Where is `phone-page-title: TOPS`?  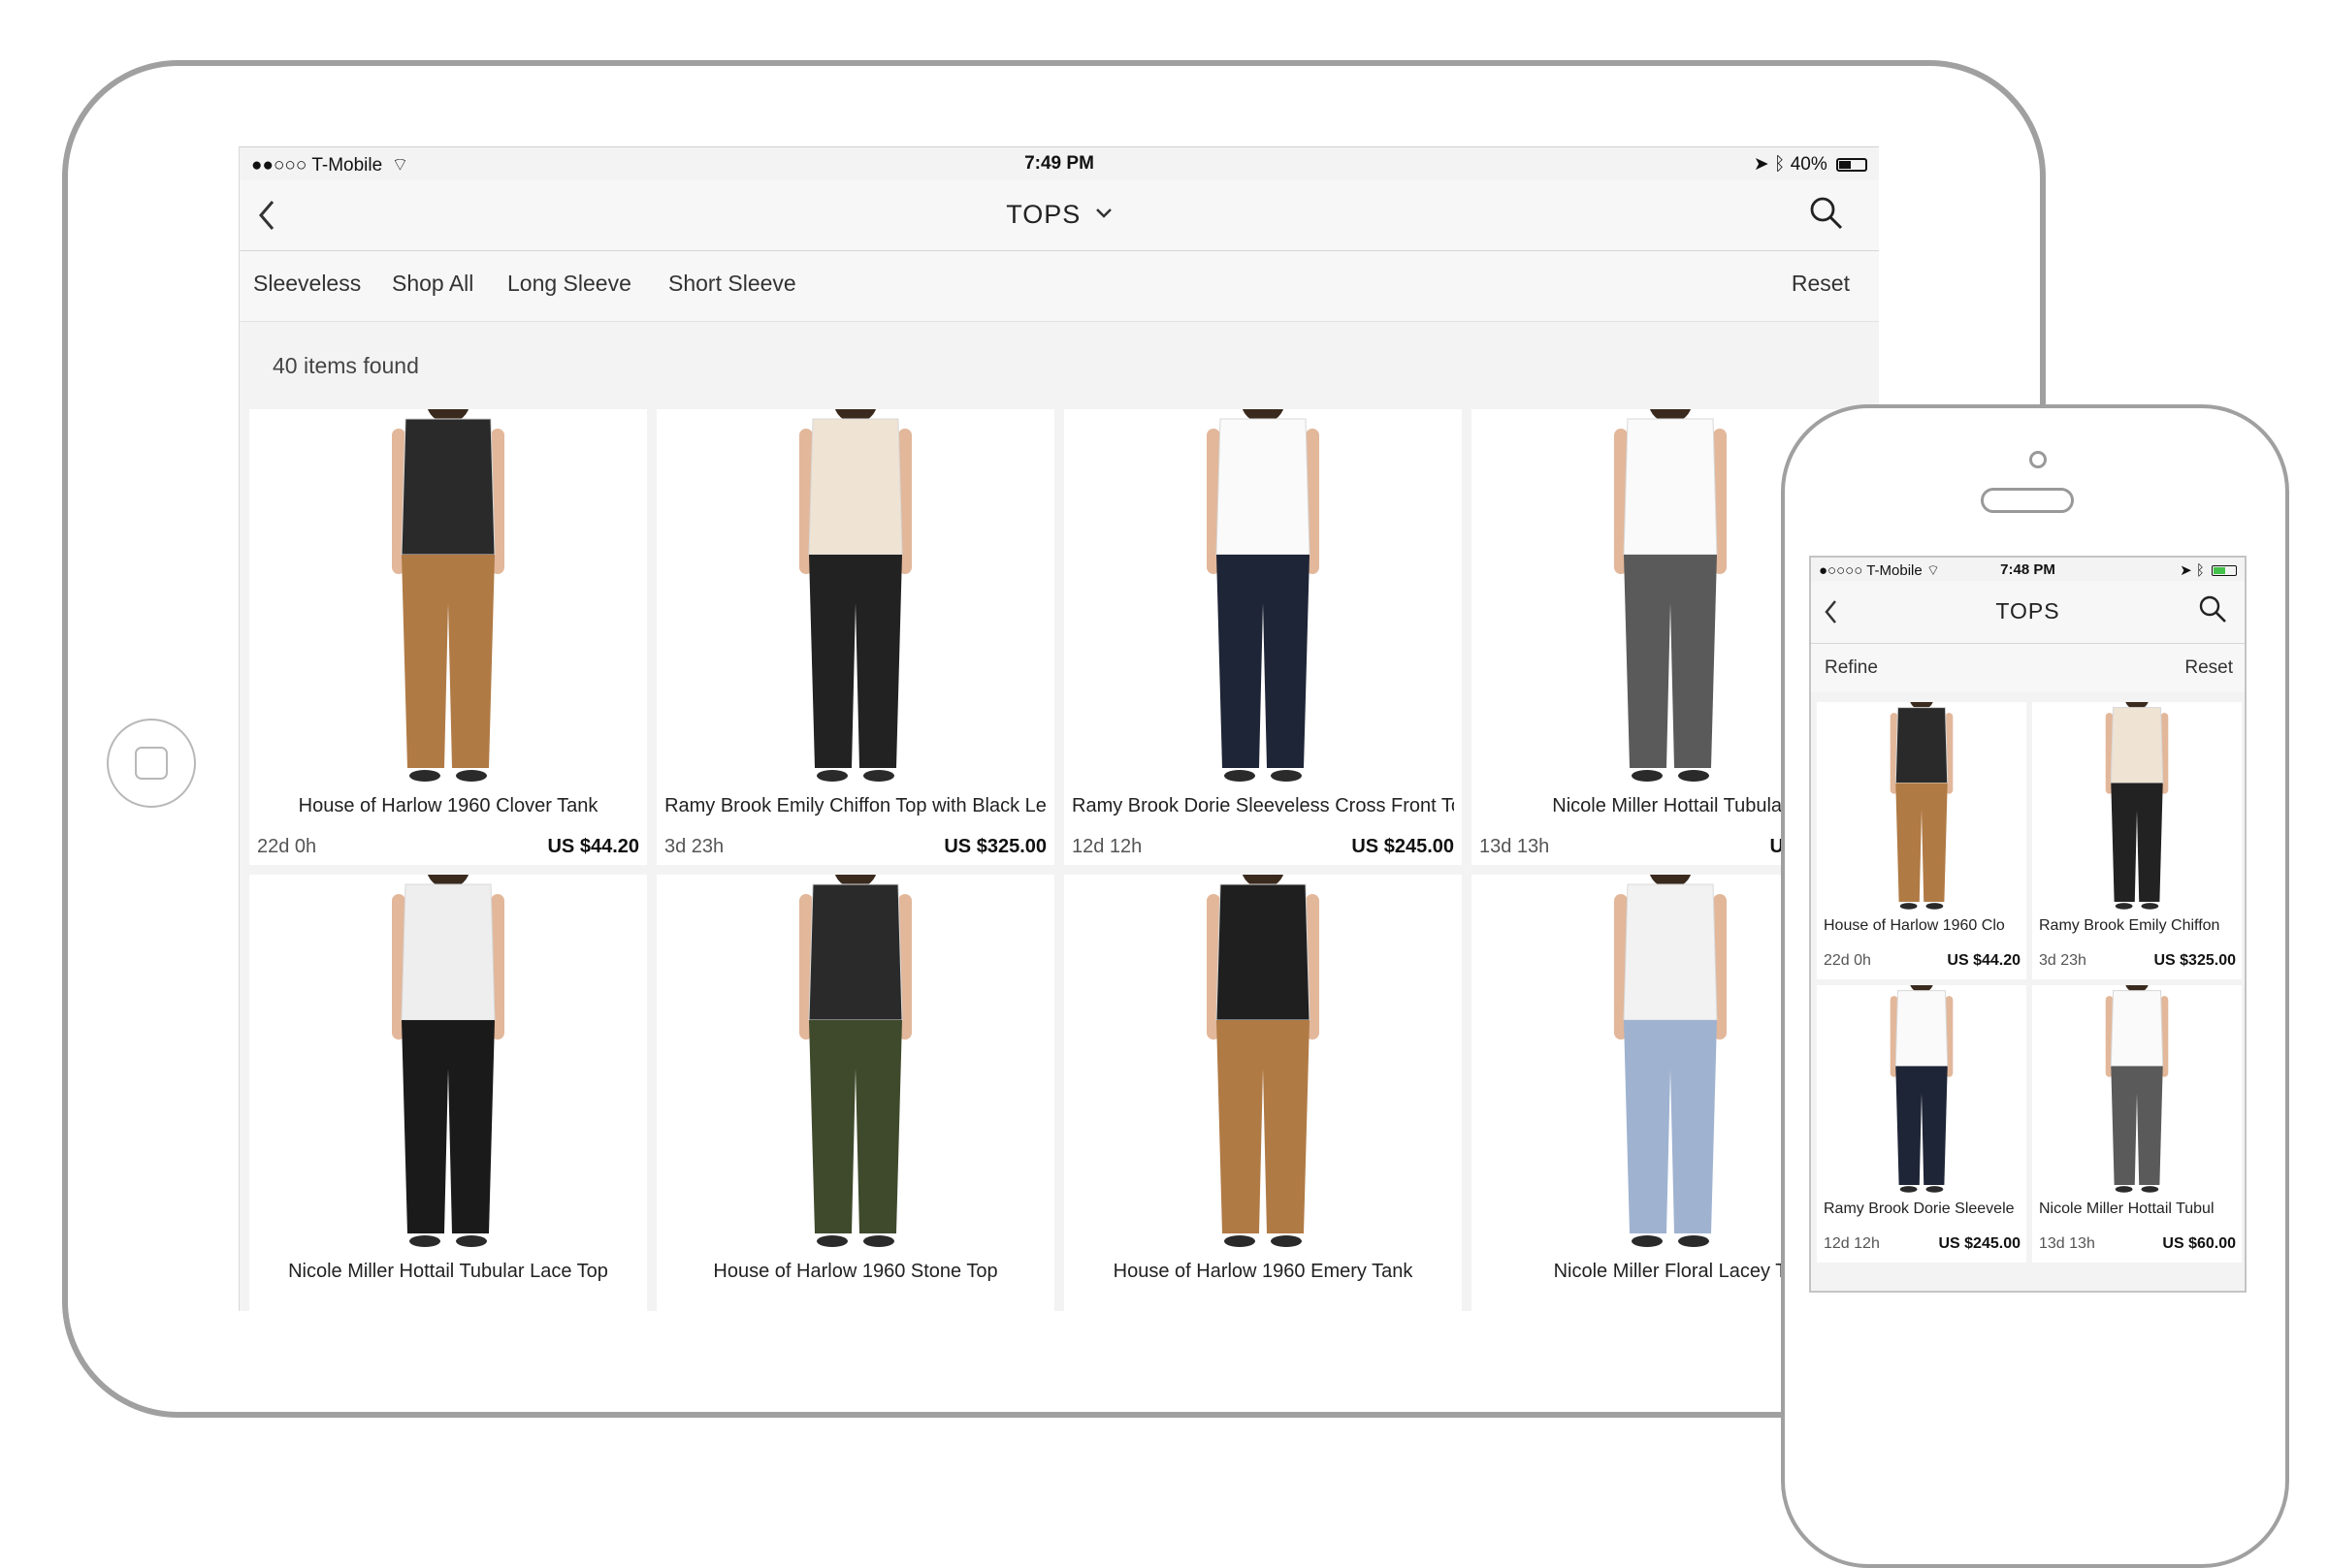 phone-page-title: TOPS is located at coordinates (2027, 611).